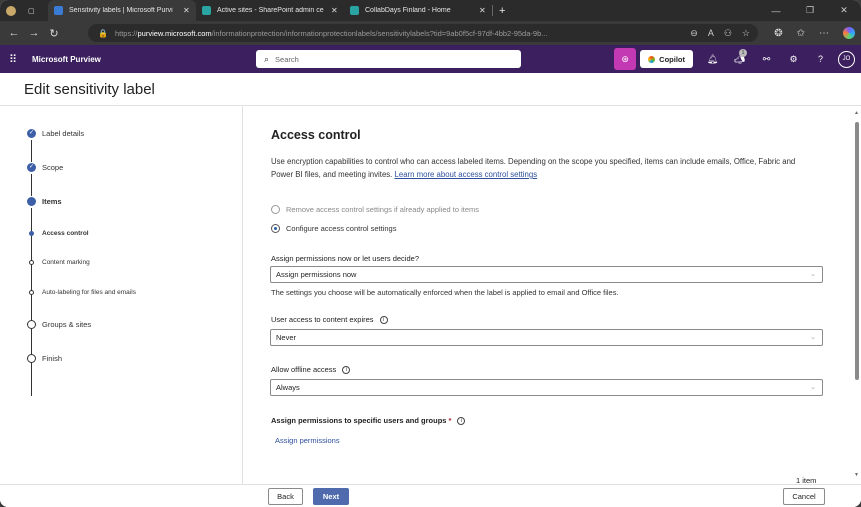 The width and height of the screenshot is (861, 507). I want to click on scrollbar-thumb, so click(857, 251).